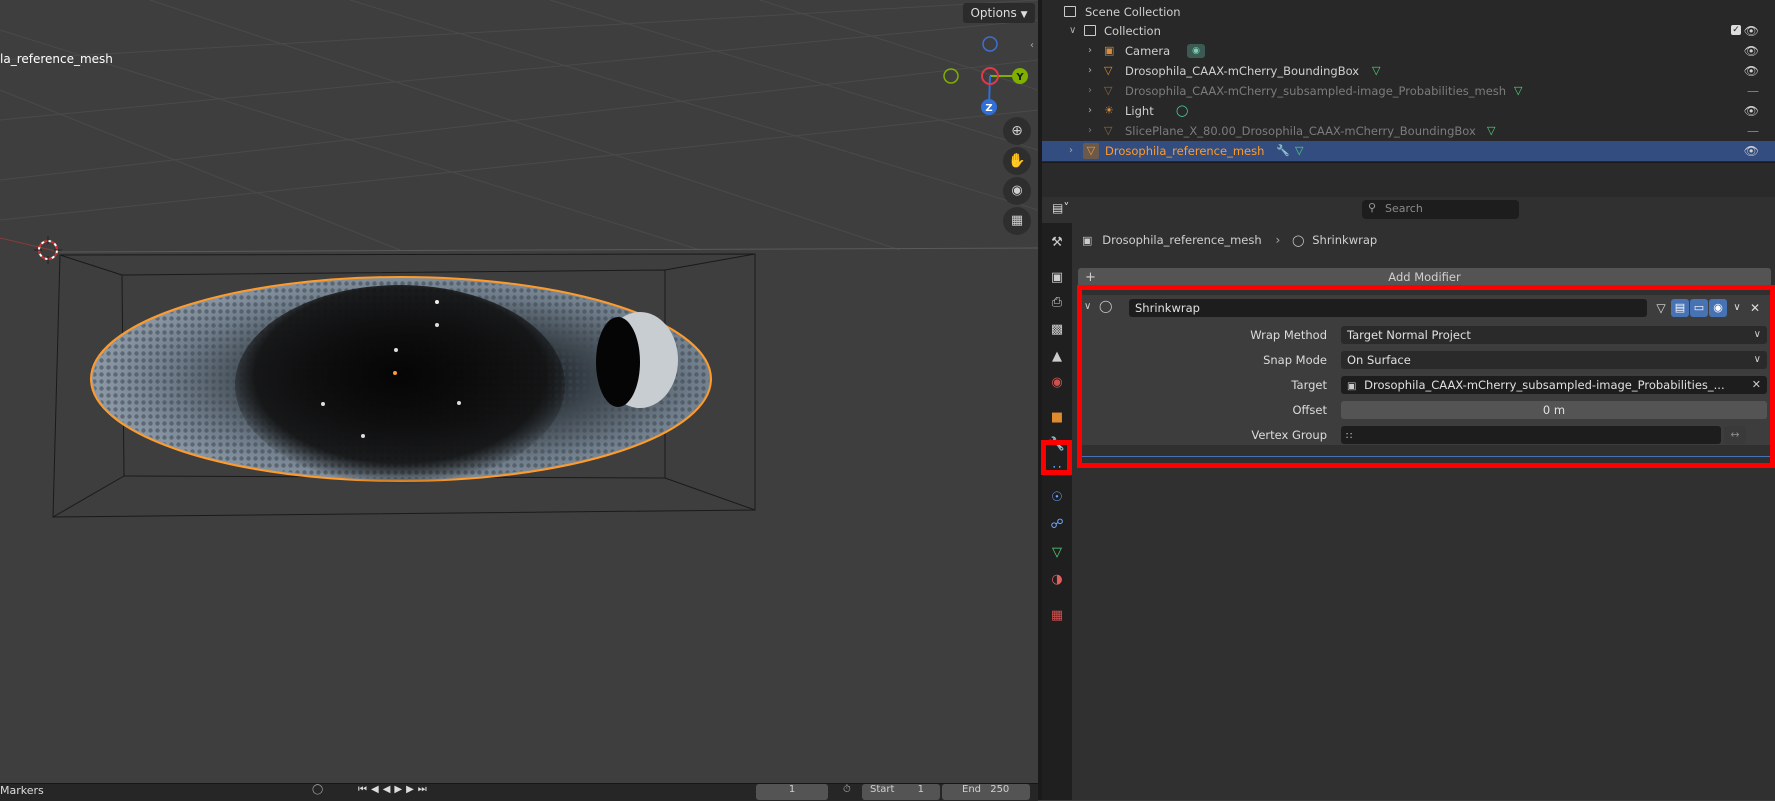  Describe the element at coordinates (1404, 208) in the screenshot. I see `search-placeholder: Search` at that location.